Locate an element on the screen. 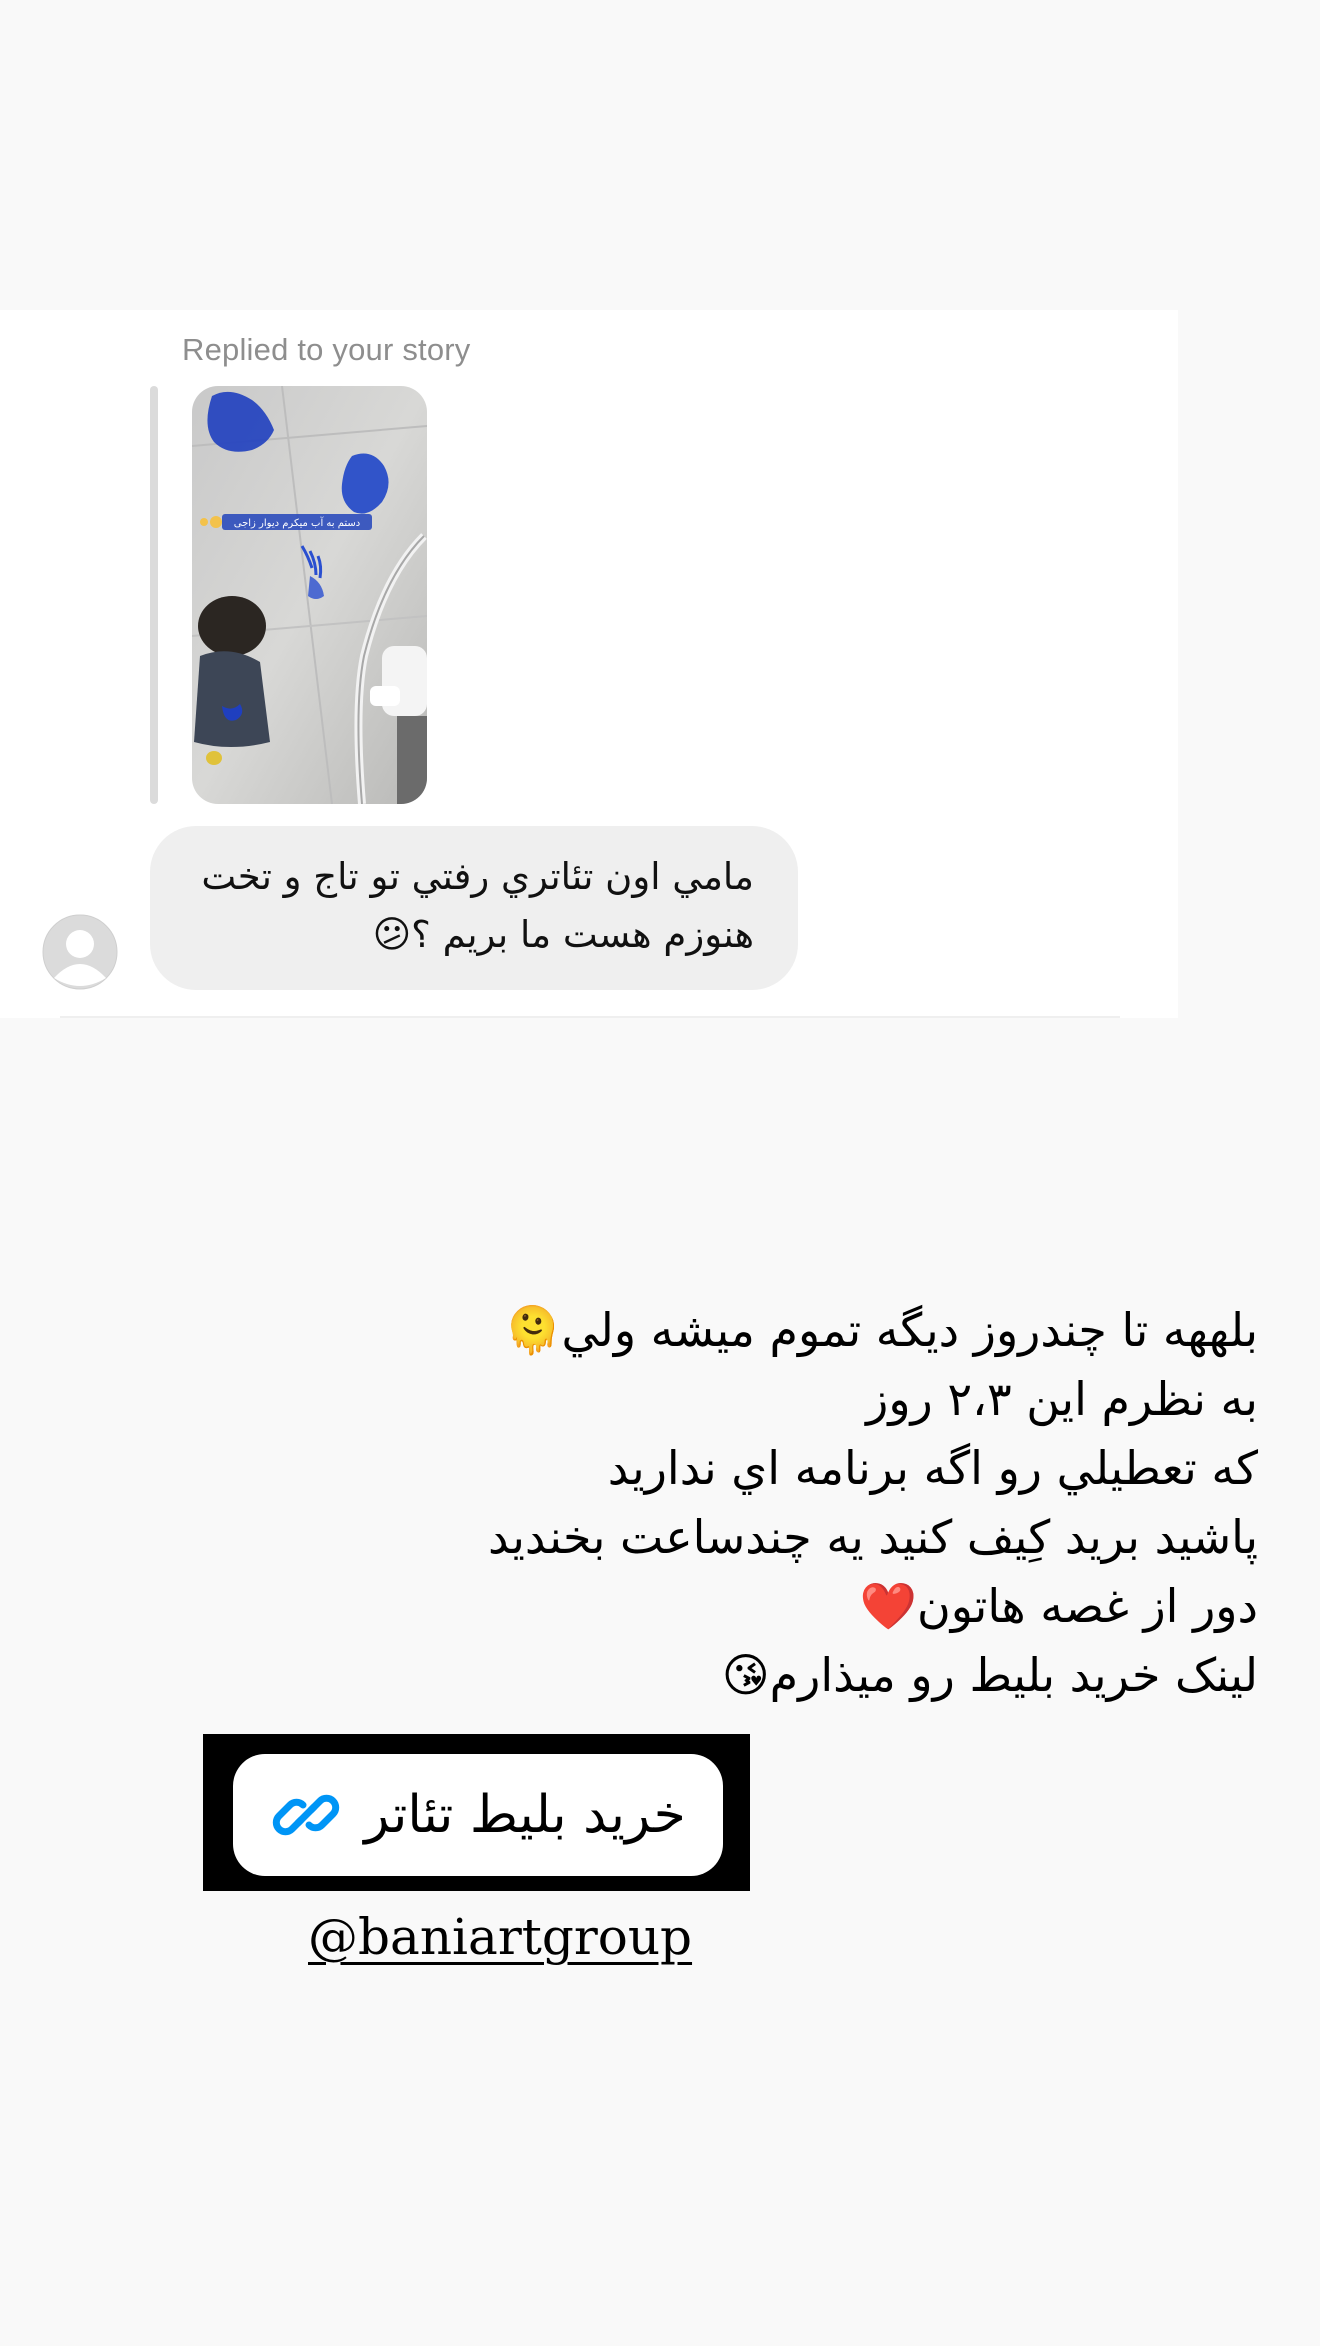  card-divider is located at coordinates (590, 1017).